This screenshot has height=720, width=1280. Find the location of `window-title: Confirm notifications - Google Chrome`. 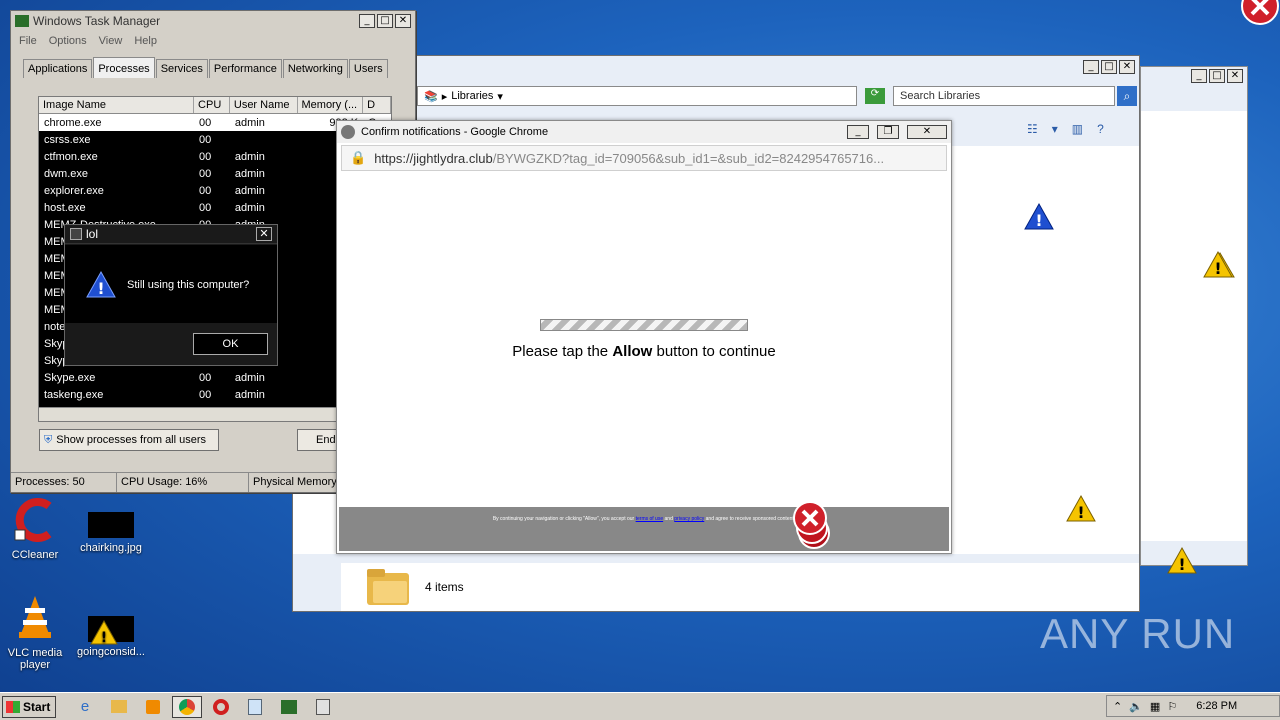

window-title: Confirm notifications - Google Chrome is located at coordinates (455, 132).